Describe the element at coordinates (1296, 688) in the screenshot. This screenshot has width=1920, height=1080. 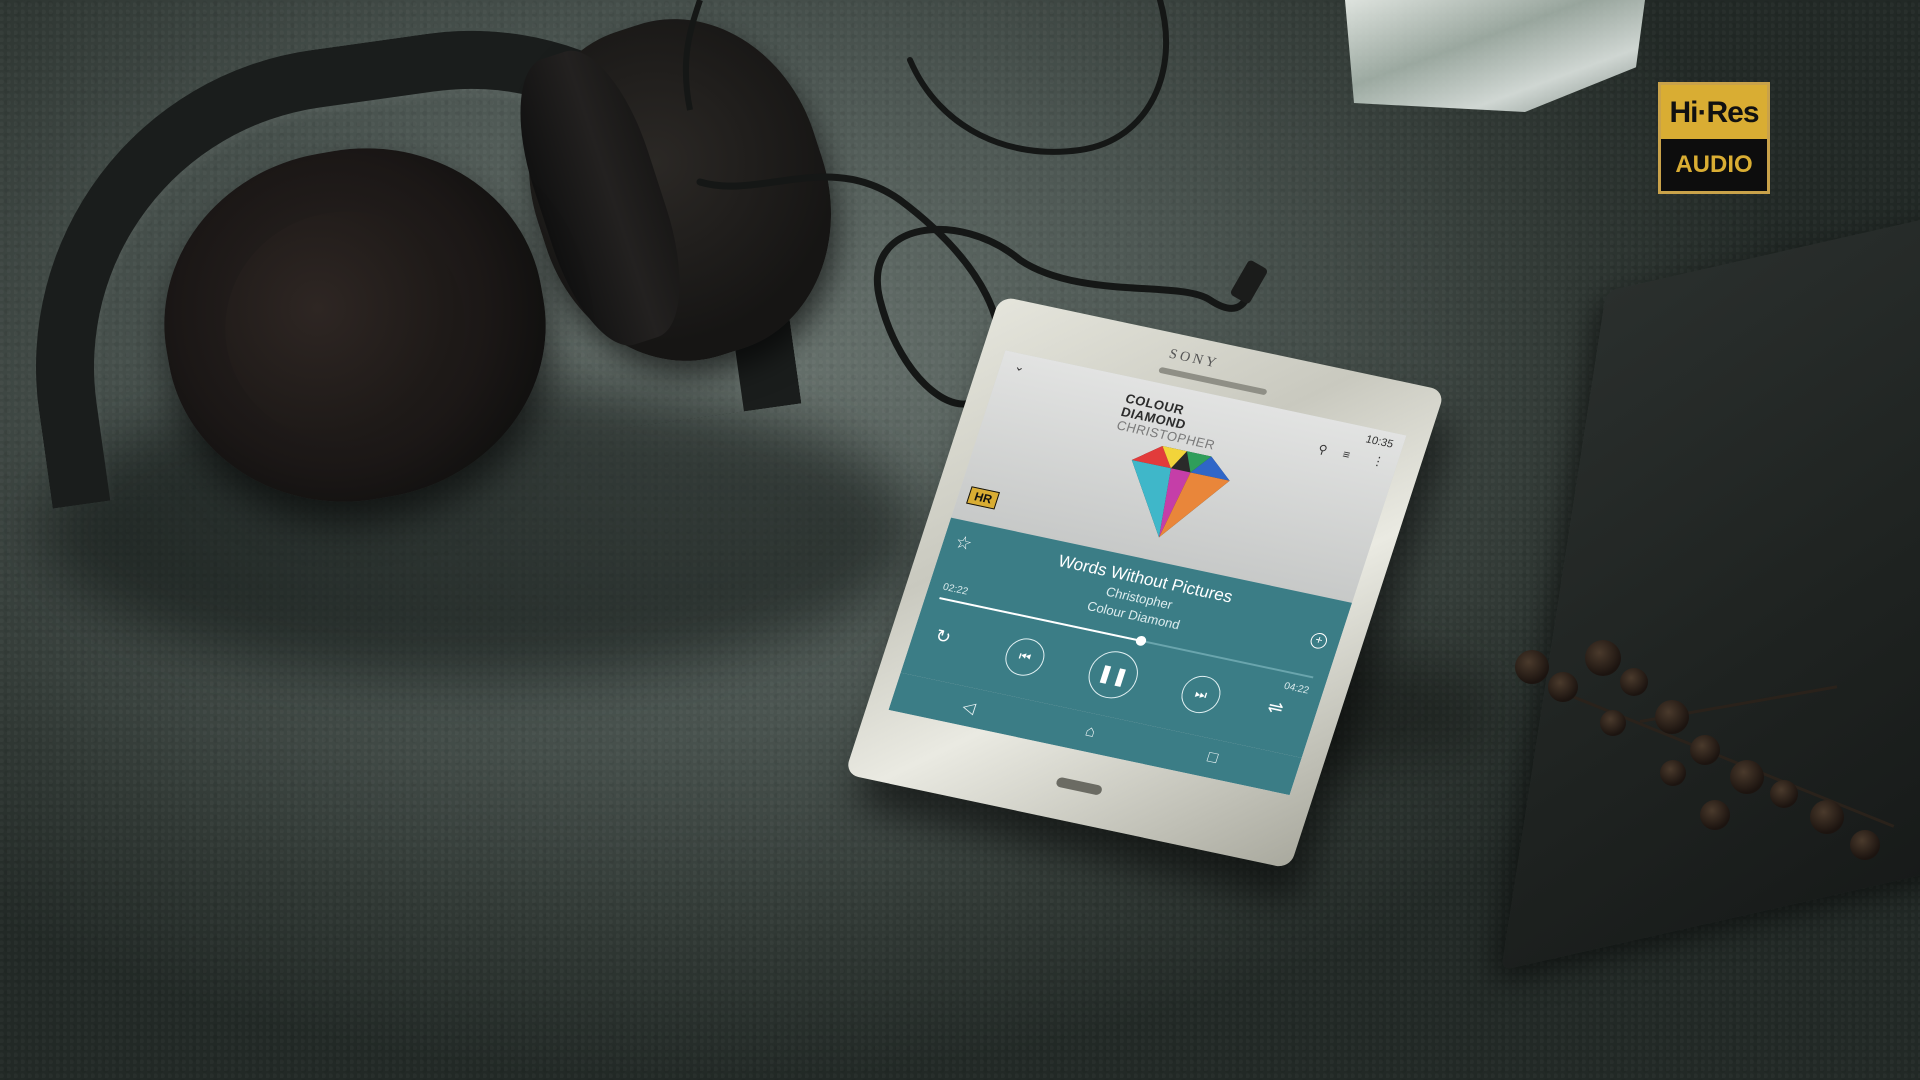
I see `duration-time: 04:22` at that location.